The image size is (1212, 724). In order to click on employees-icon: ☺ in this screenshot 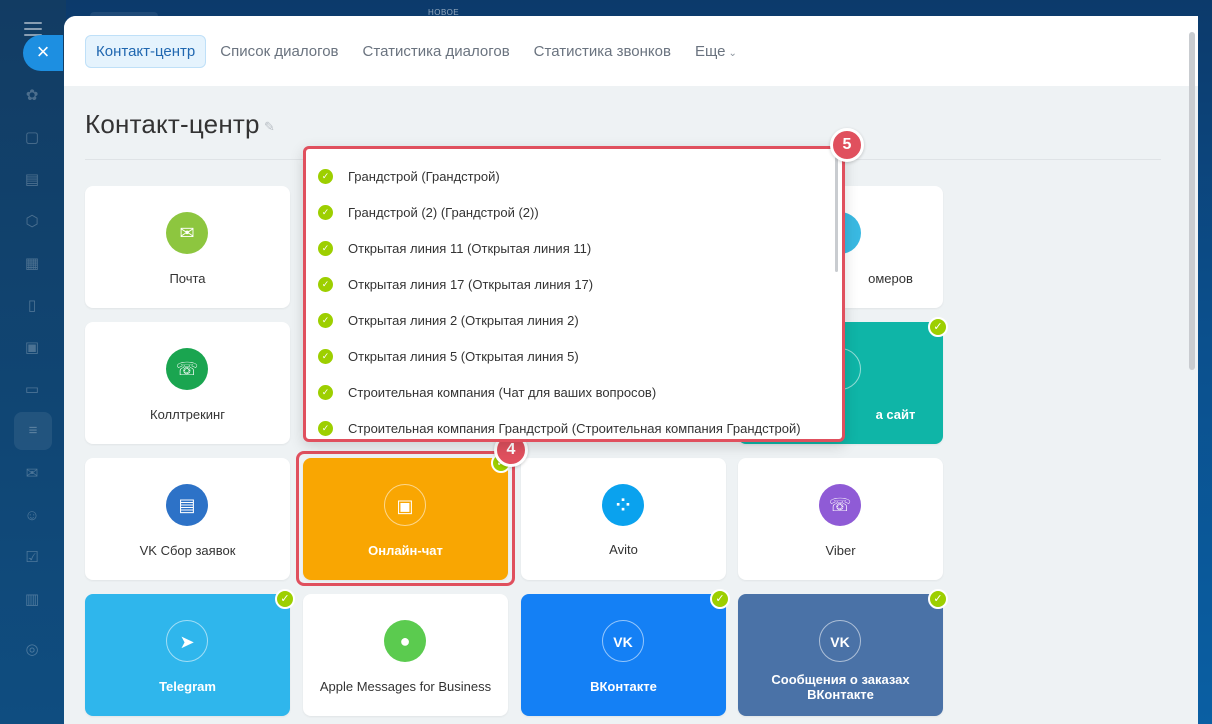, I will do `click(32, 516)`.